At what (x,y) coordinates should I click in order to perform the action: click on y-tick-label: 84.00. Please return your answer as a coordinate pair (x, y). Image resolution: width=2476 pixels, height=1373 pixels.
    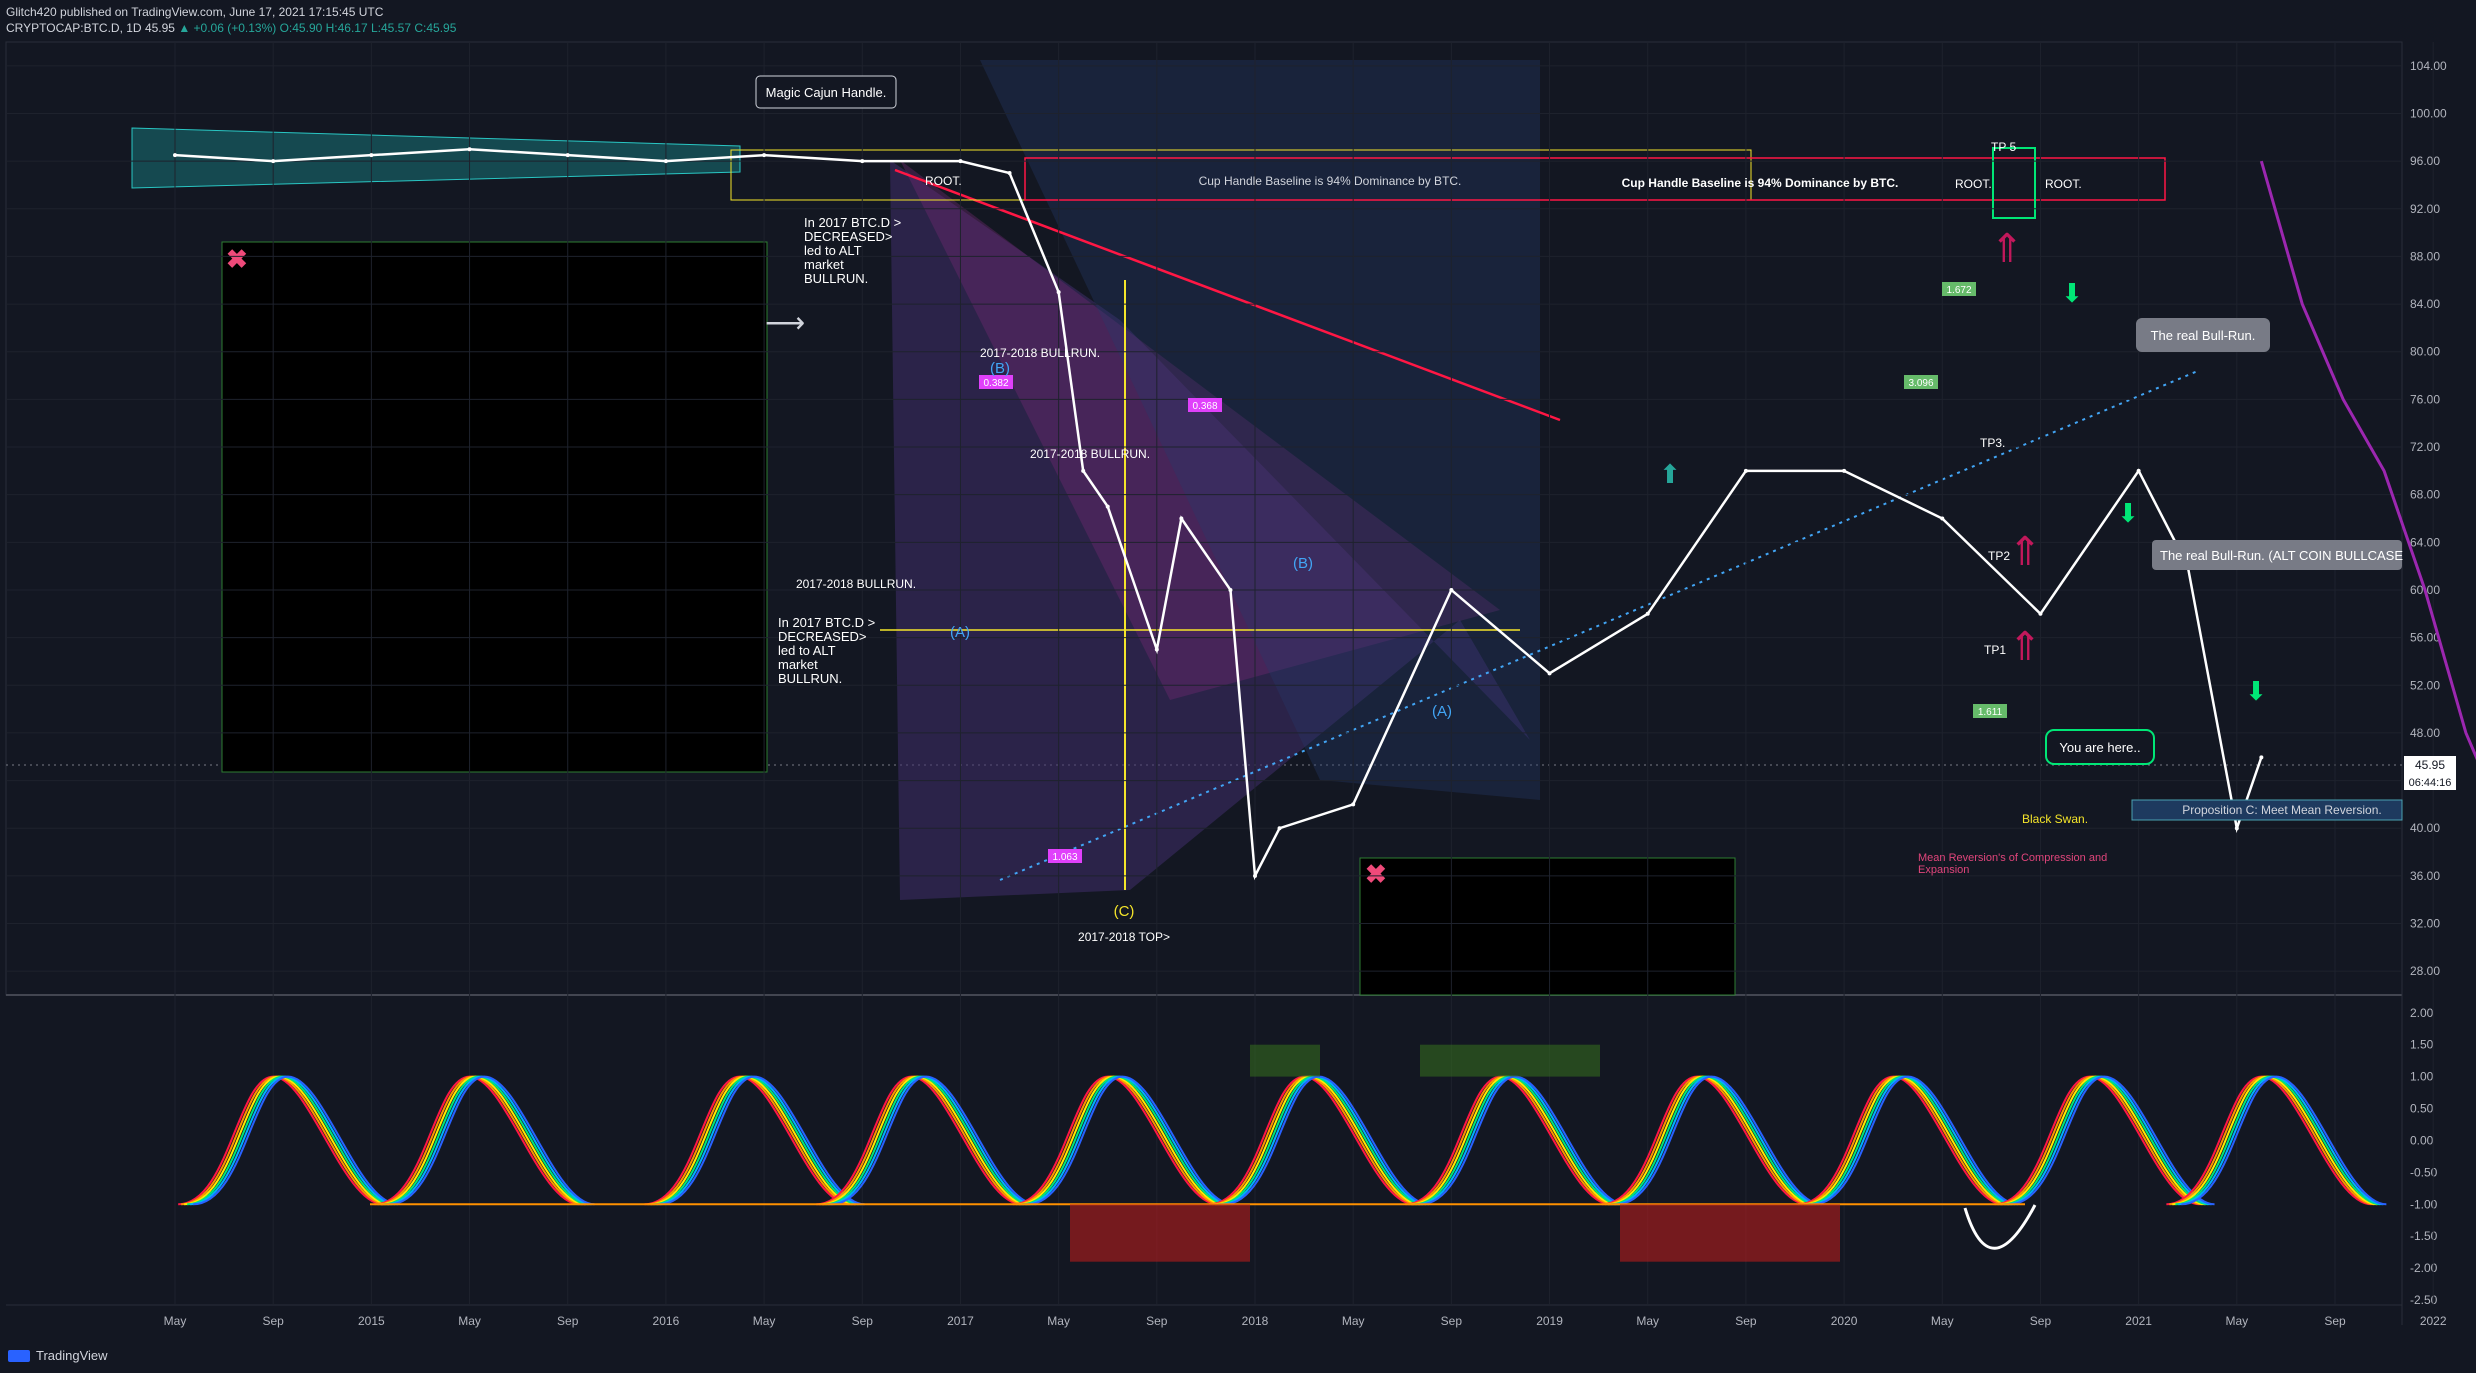
    Looking at the image, I should click on (2425, 304).